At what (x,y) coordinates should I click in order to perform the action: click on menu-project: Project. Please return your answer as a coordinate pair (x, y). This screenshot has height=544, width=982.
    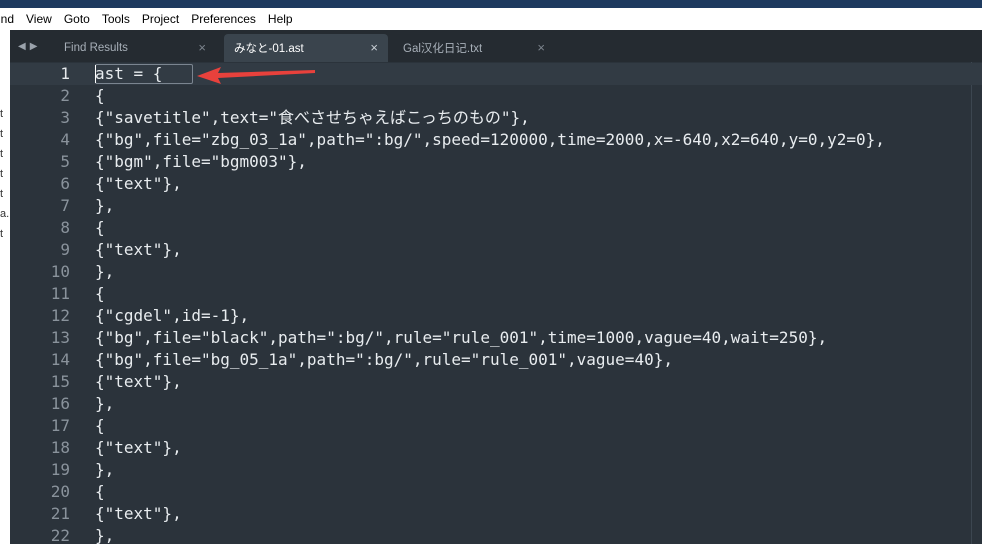
    Looking at the image, I should click on (160, 19).